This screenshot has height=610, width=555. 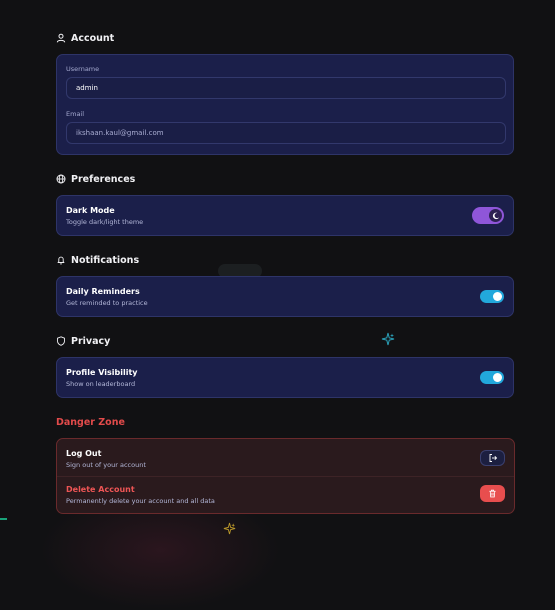 What do you see at coordinates (83, 69) in the screenshot?
I see `username-label: Username` at bounding box center [83, 69].